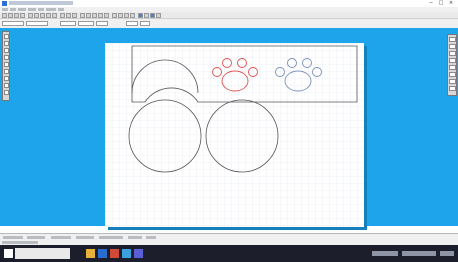 This screenshot has height=262, width=458. Describe the element at coordinates (452, 74) in the screenshot. I see `layer-down-icon` at that location.